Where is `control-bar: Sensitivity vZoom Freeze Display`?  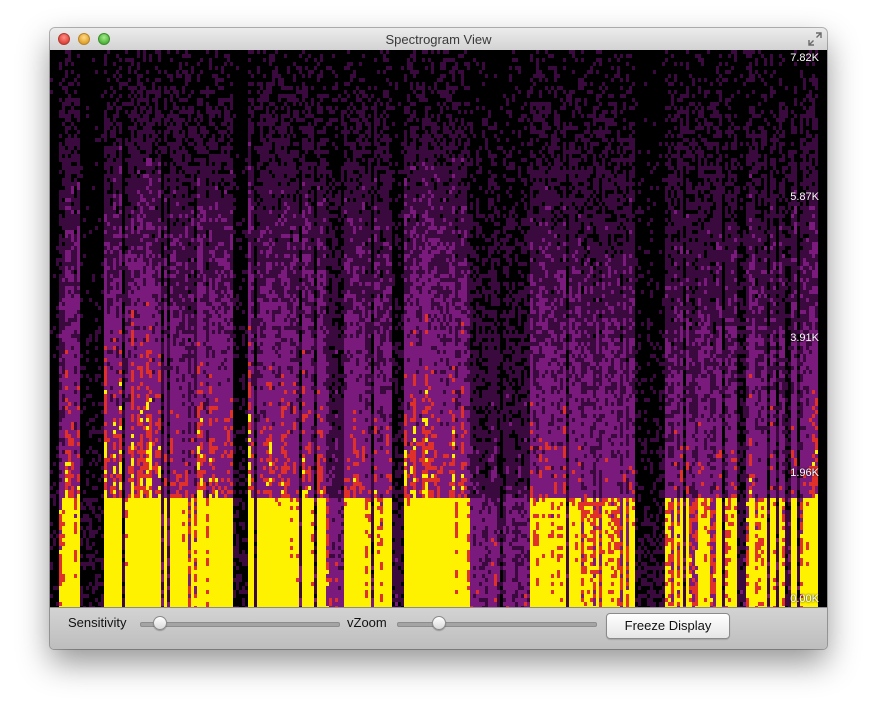 control-bar: Sensitivity vZoom Freeze Display is located at coordinates (438, 628).